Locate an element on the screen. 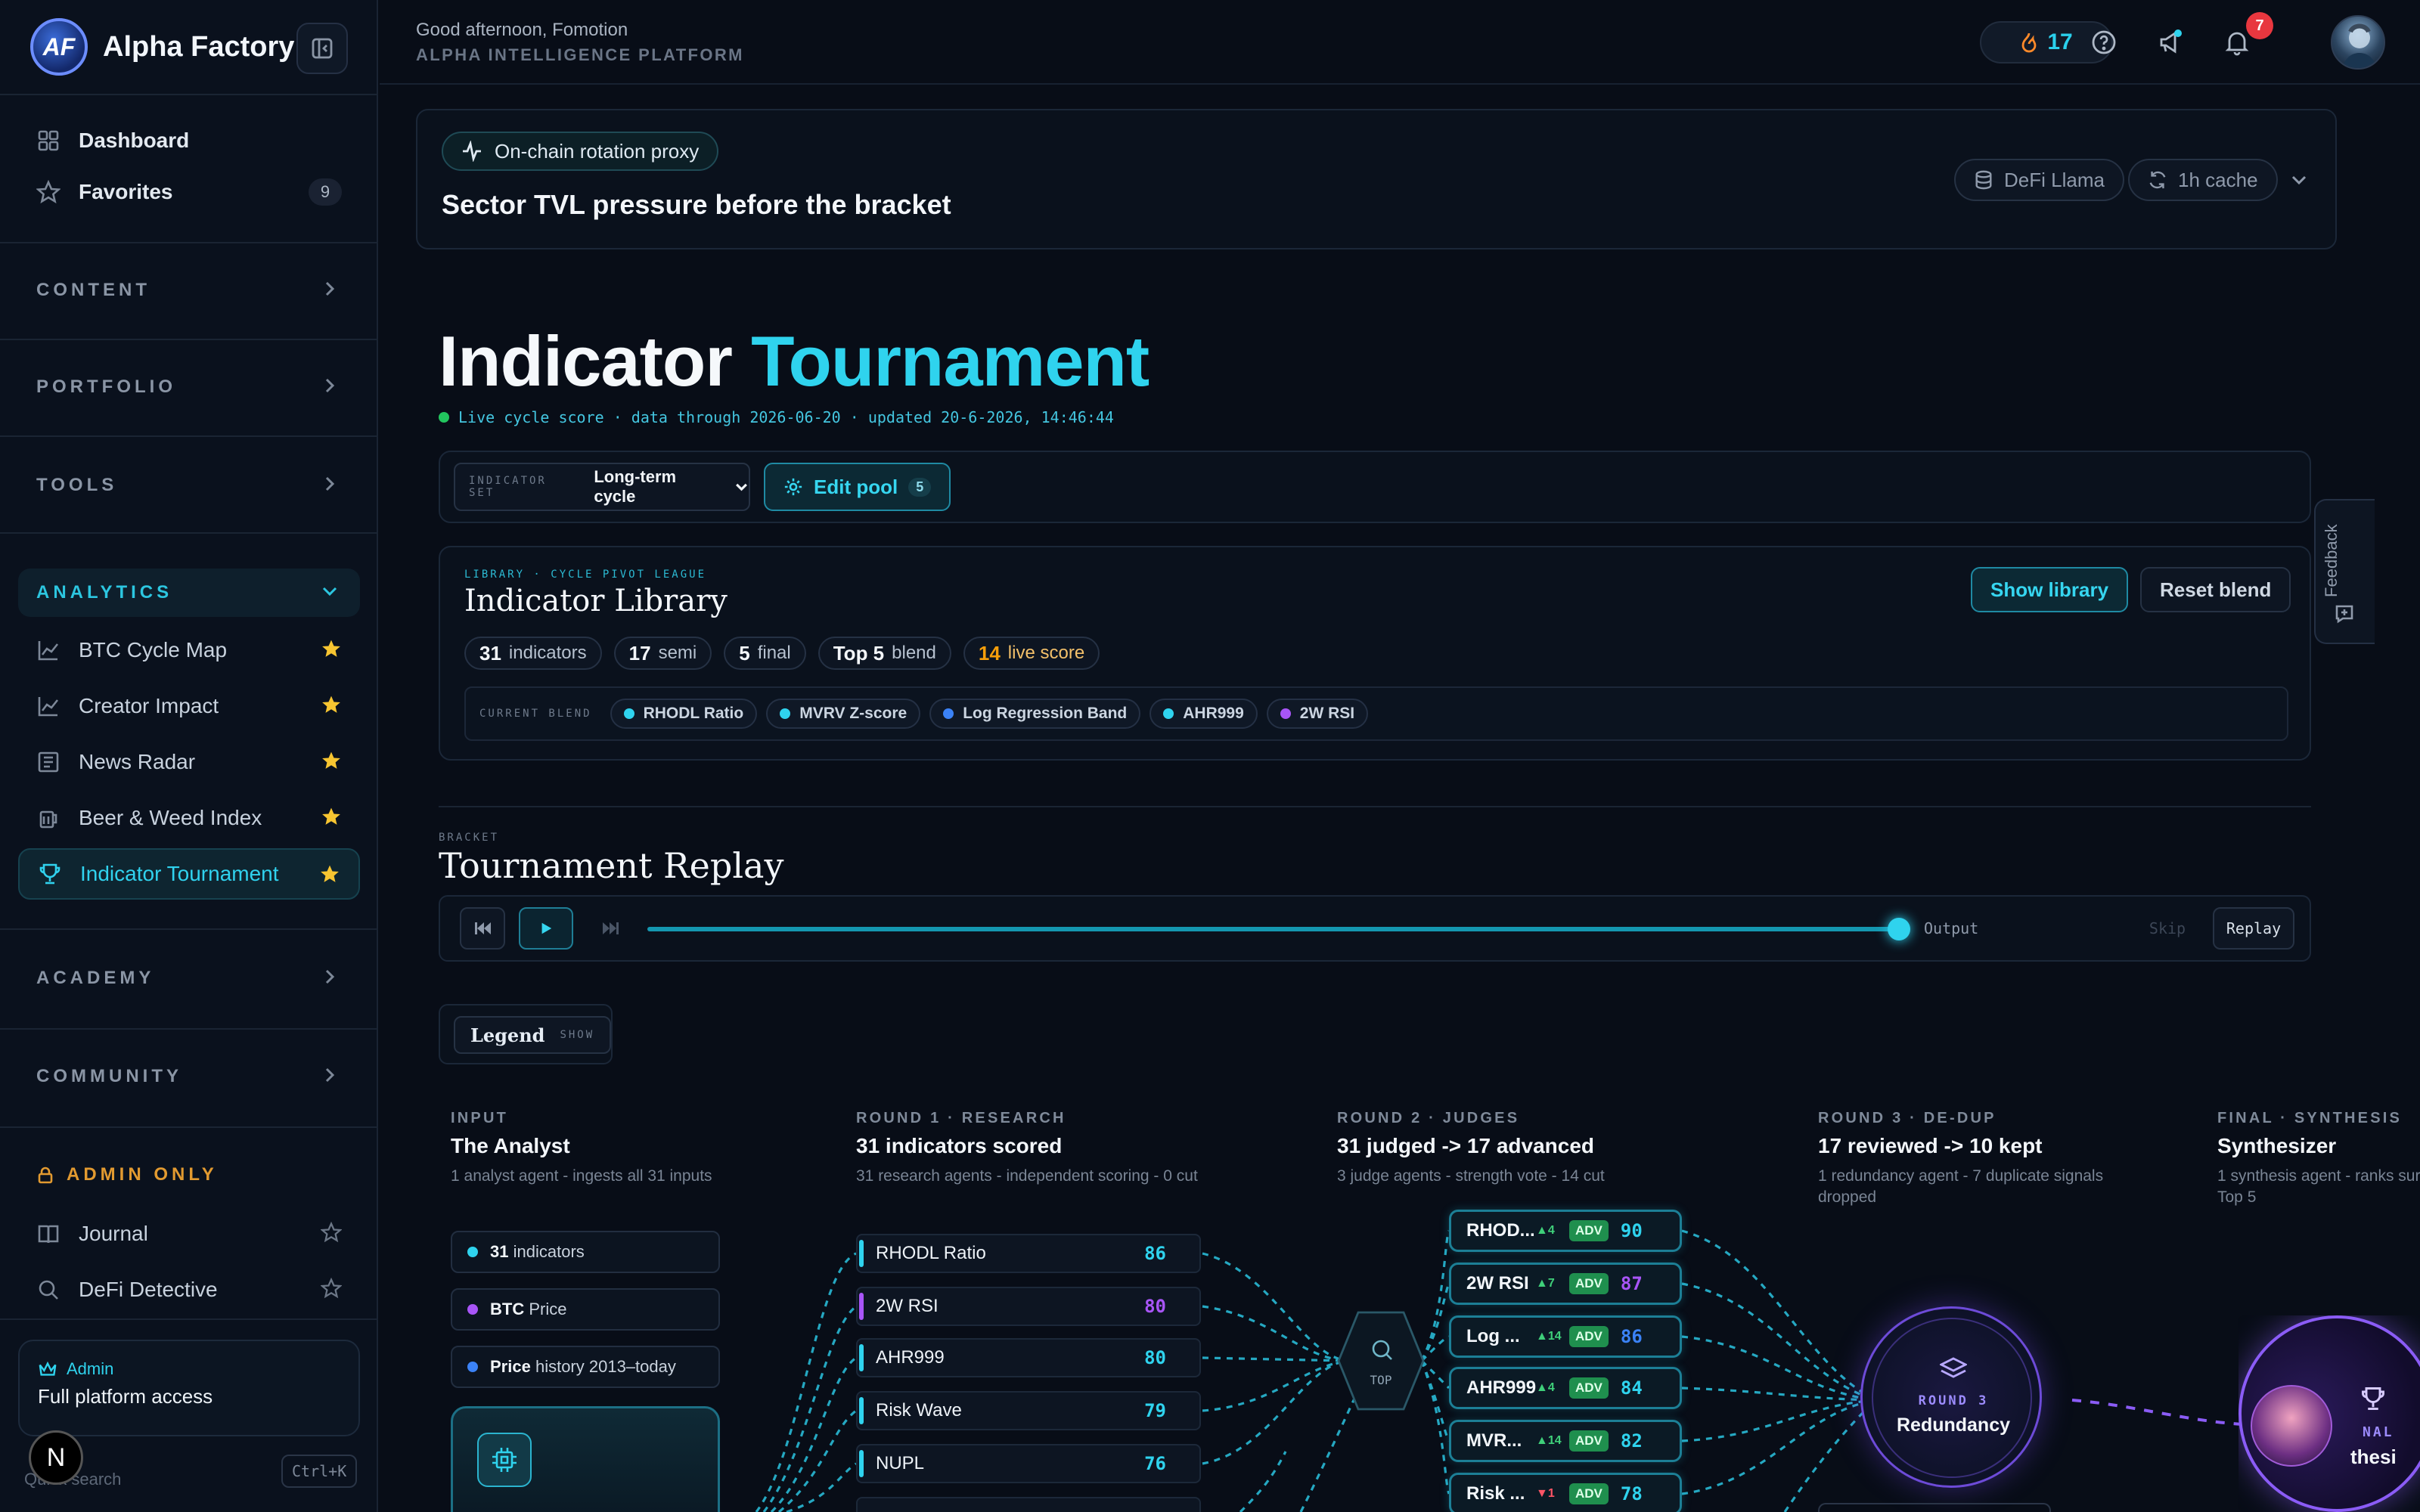  bracket-connectors is located at coordinates (1520, 1370).